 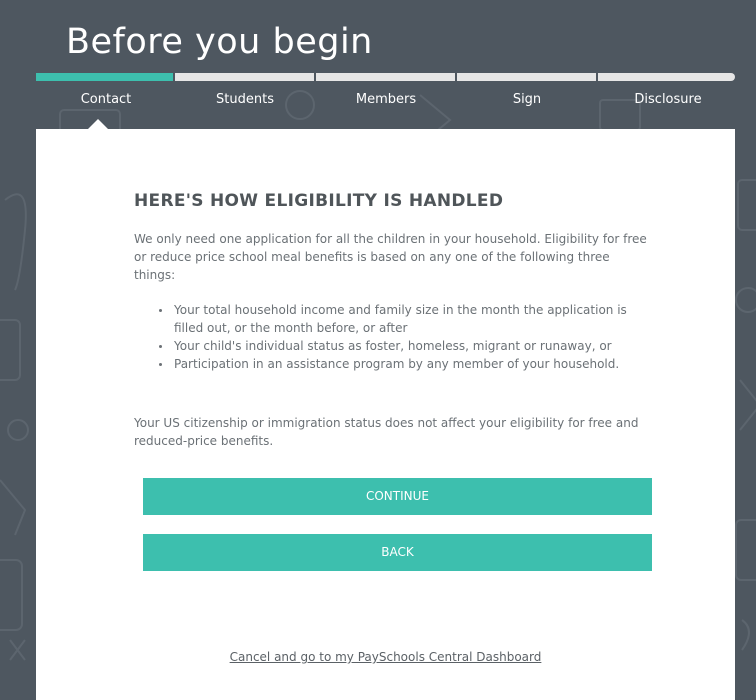 I want to click on continue-button: CONTINUE, so click(x=397, y=496).